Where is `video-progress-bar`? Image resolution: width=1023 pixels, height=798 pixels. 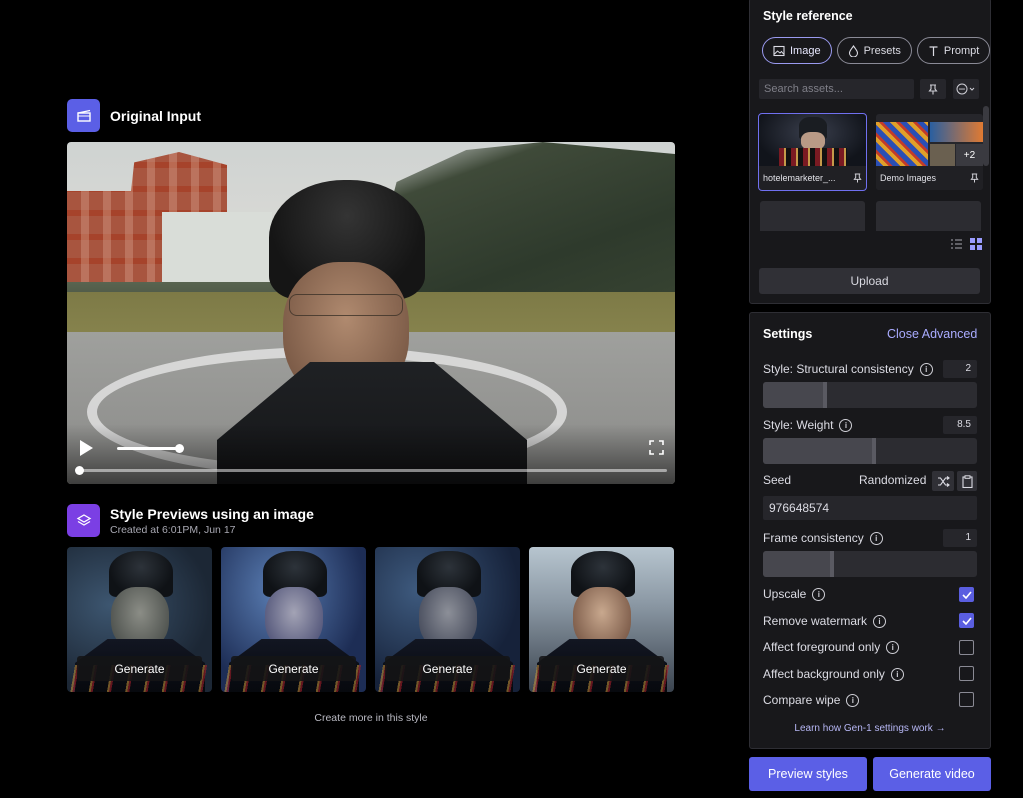 video-progress-bar is located at coordinates (372, 470).